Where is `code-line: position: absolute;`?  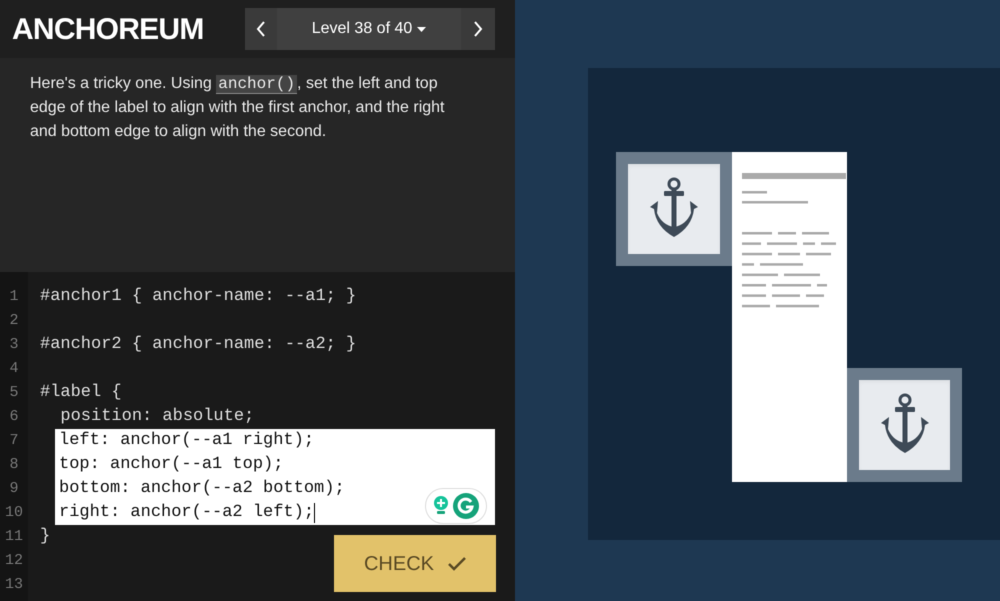
code-line: position: absolute; is located at coordinates (156, 417).